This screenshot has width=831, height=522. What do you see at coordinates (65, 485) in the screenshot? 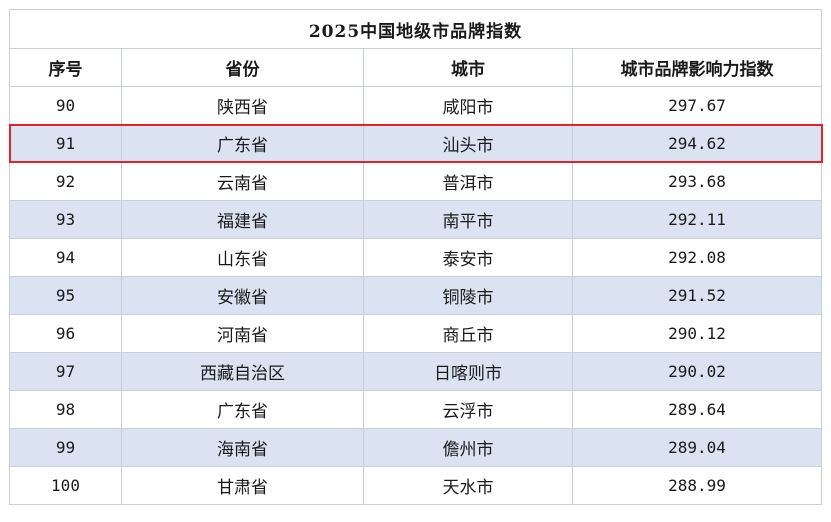
I see `cell-rank: 100` at bounding box center [65, 485].